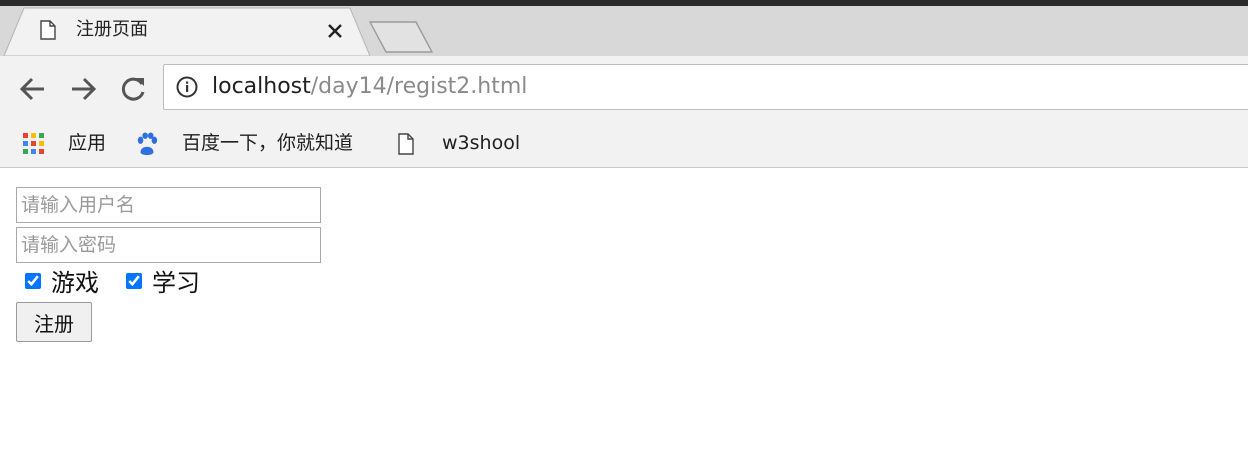  Describe the element at coordinates (335, 31) in the screenshot. I see `close-icon` at that location.